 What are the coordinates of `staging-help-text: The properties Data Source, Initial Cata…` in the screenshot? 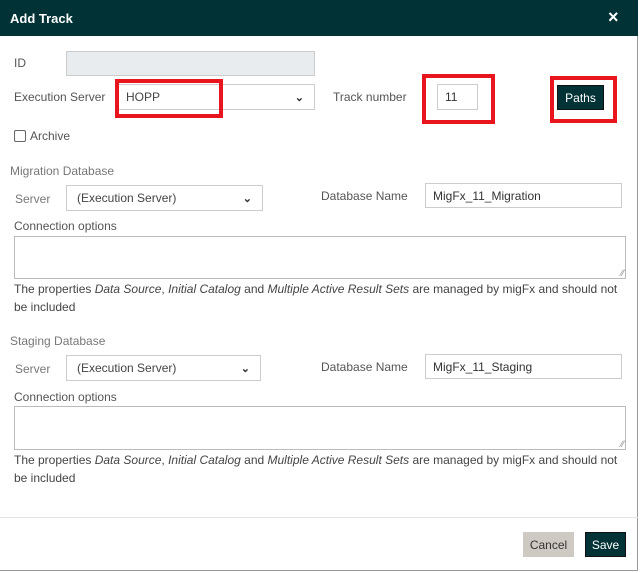 It's located at (316, 469).